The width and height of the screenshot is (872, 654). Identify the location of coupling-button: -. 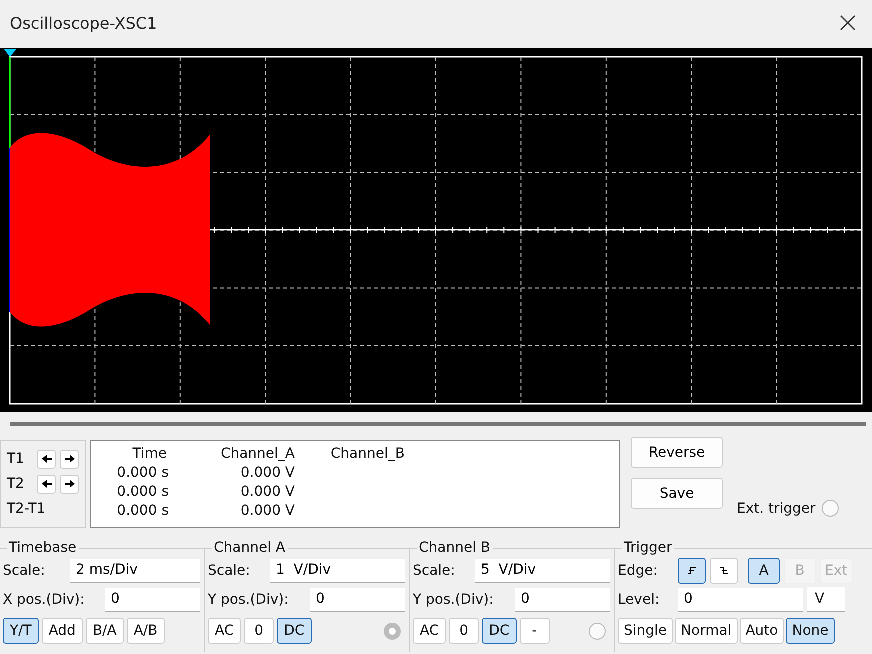
(535, 631).